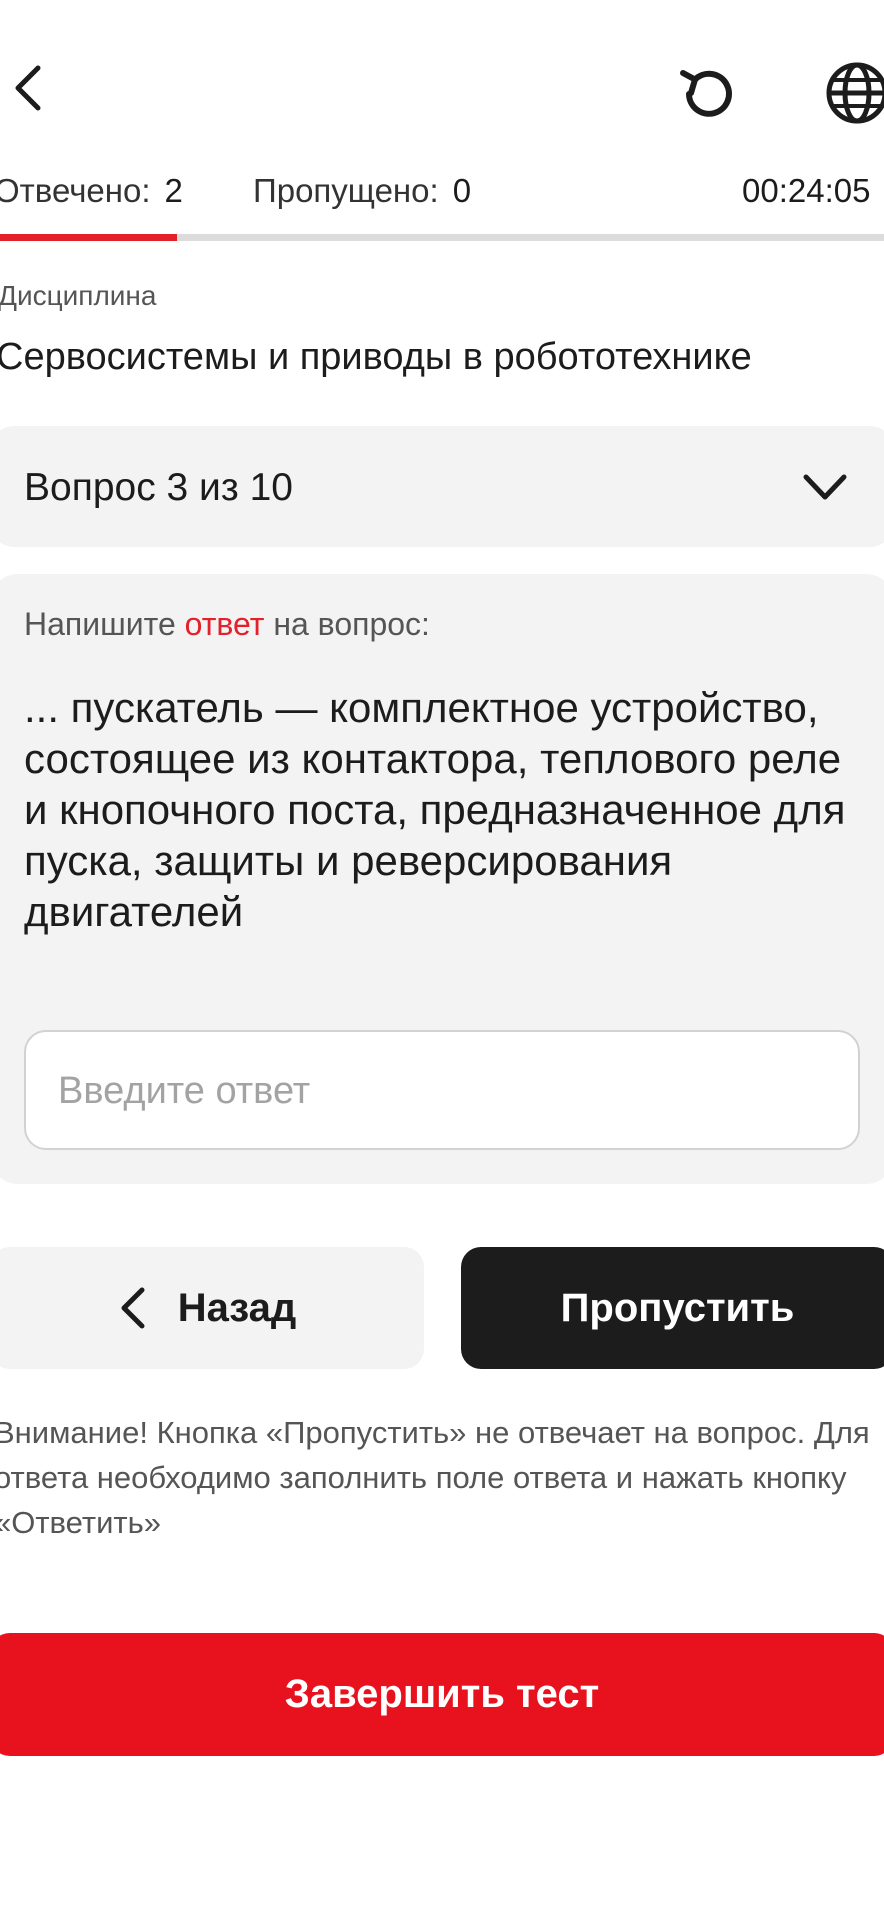  I want to click on answered-label: Отвечено:, so click(75, 190).